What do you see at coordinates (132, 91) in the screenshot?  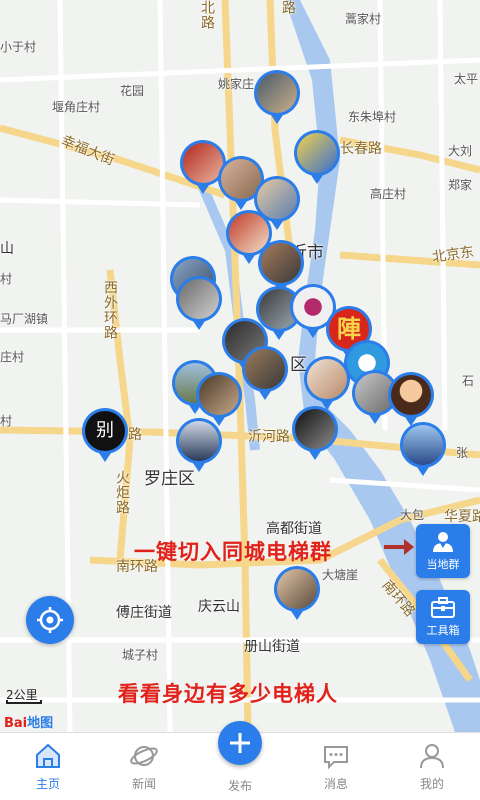 I see `map-label: 花园` at bounding box center [132, 91].